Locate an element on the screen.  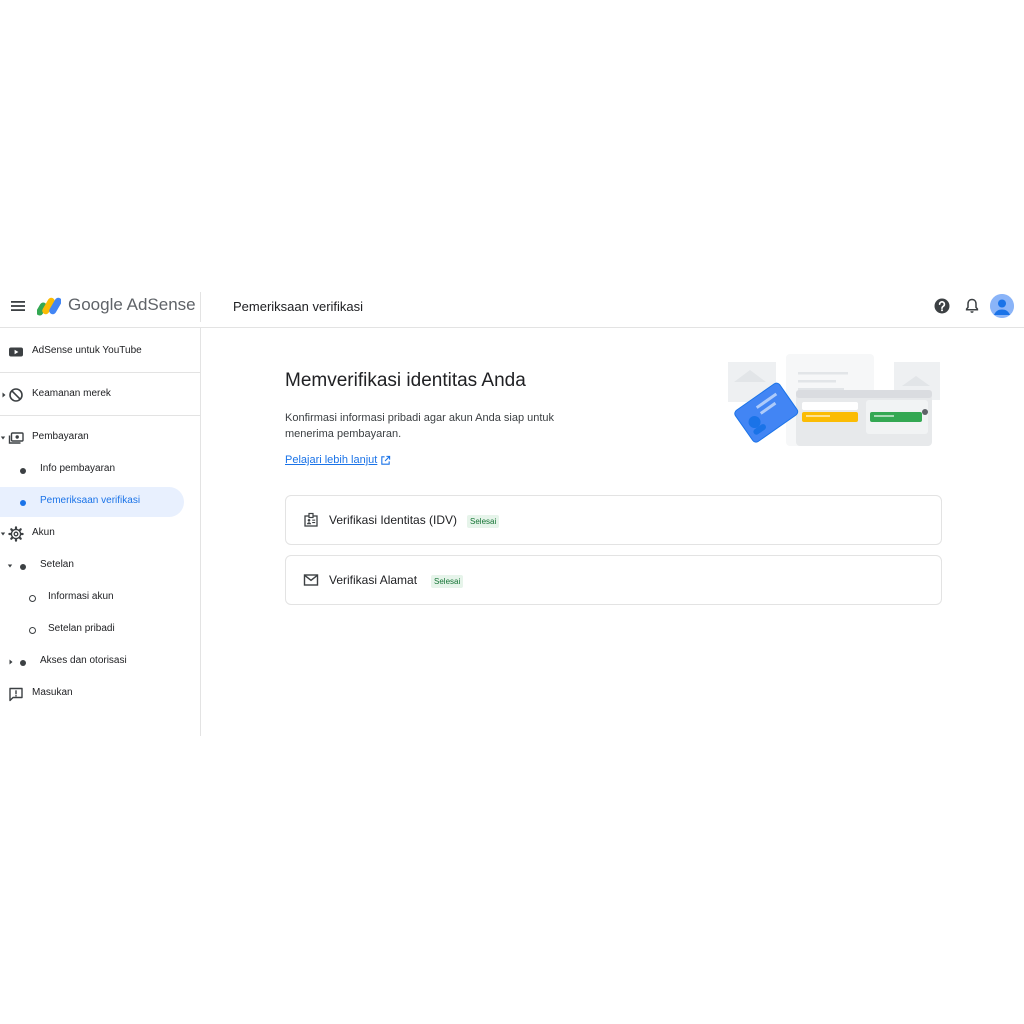
brand-product: AdSense is located at coordinates (161, 304).